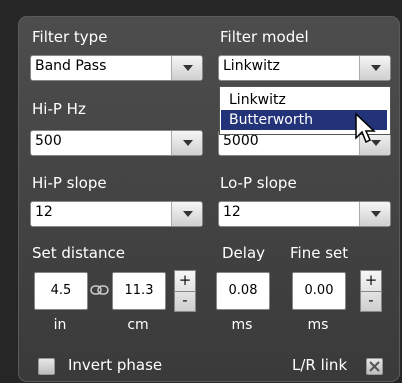 Image resolution: width=402 pixels, height=383 pixels. Describe the element at coordinates (139, 291) in the screenshot. I see `distance-cm-input: 11.3` at that location.